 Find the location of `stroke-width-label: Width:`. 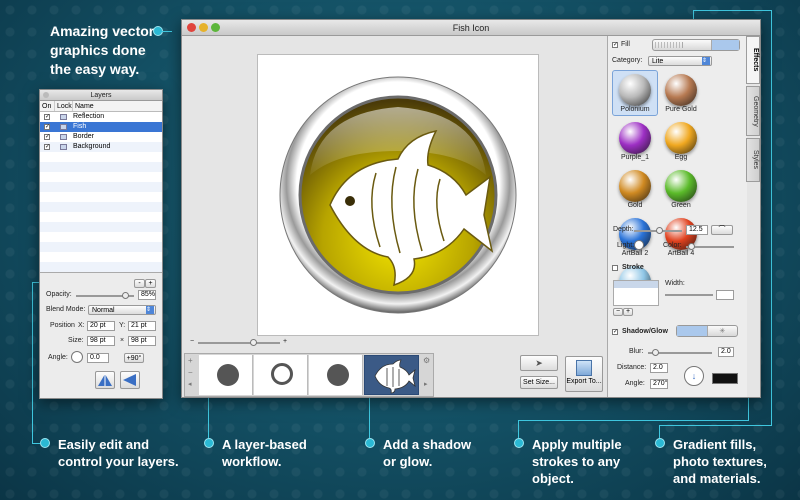

stroke-width-label: Width: is located at coordinates (675, 283).